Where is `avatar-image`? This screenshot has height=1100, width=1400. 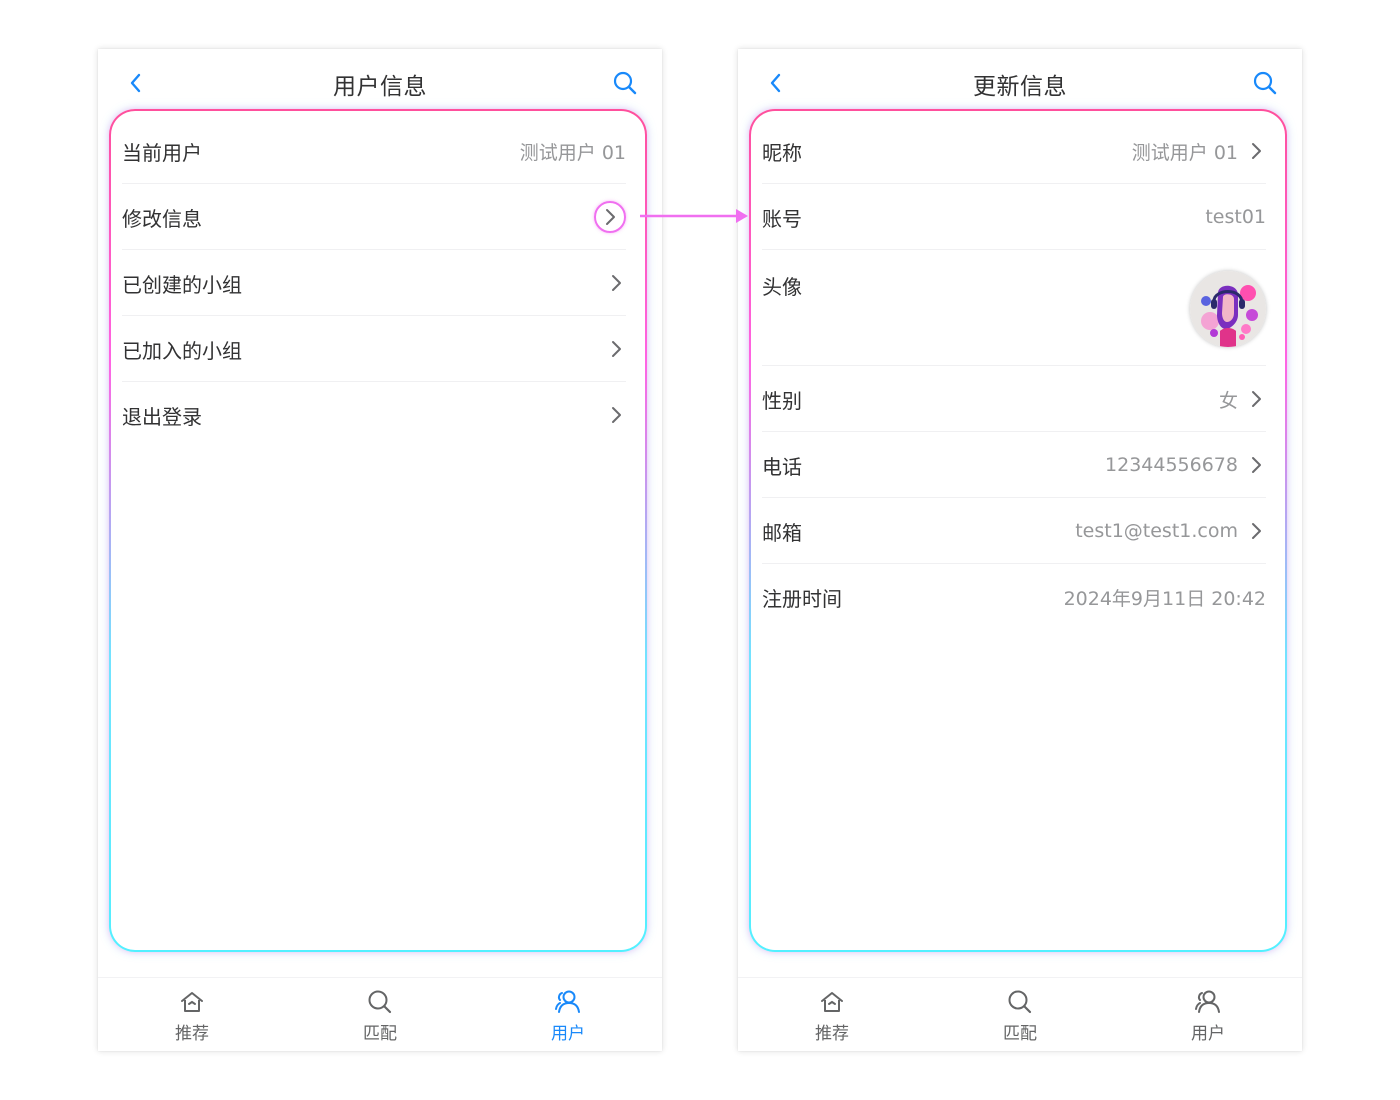 avatar-image is located at coordinates (1228, 309).